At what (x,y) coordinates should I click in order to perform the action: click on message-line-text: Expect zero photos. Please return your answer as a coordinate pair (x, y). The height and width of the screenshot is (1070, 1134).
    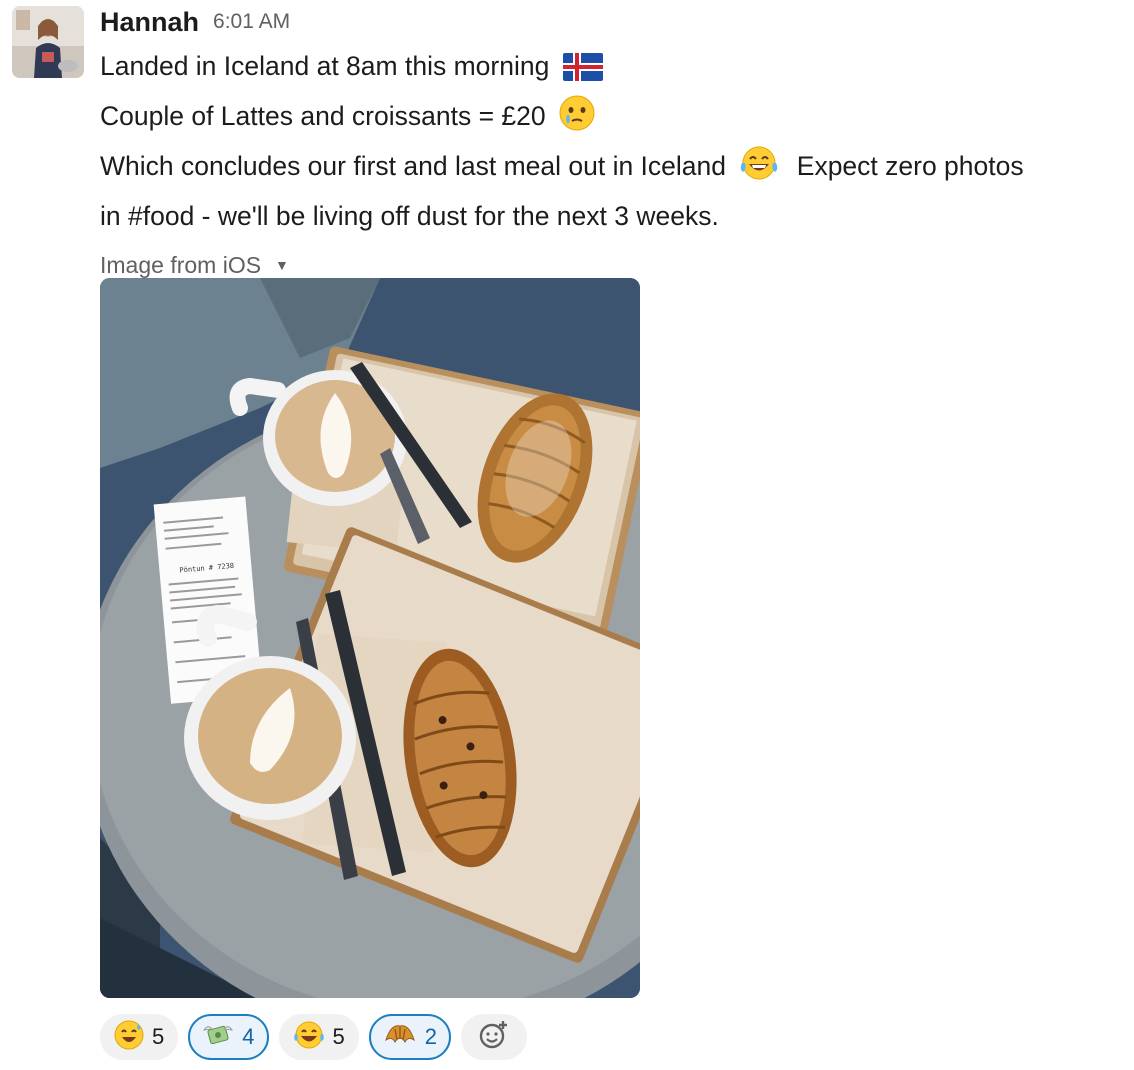
    Looking at the image, I should click on (910, 166).